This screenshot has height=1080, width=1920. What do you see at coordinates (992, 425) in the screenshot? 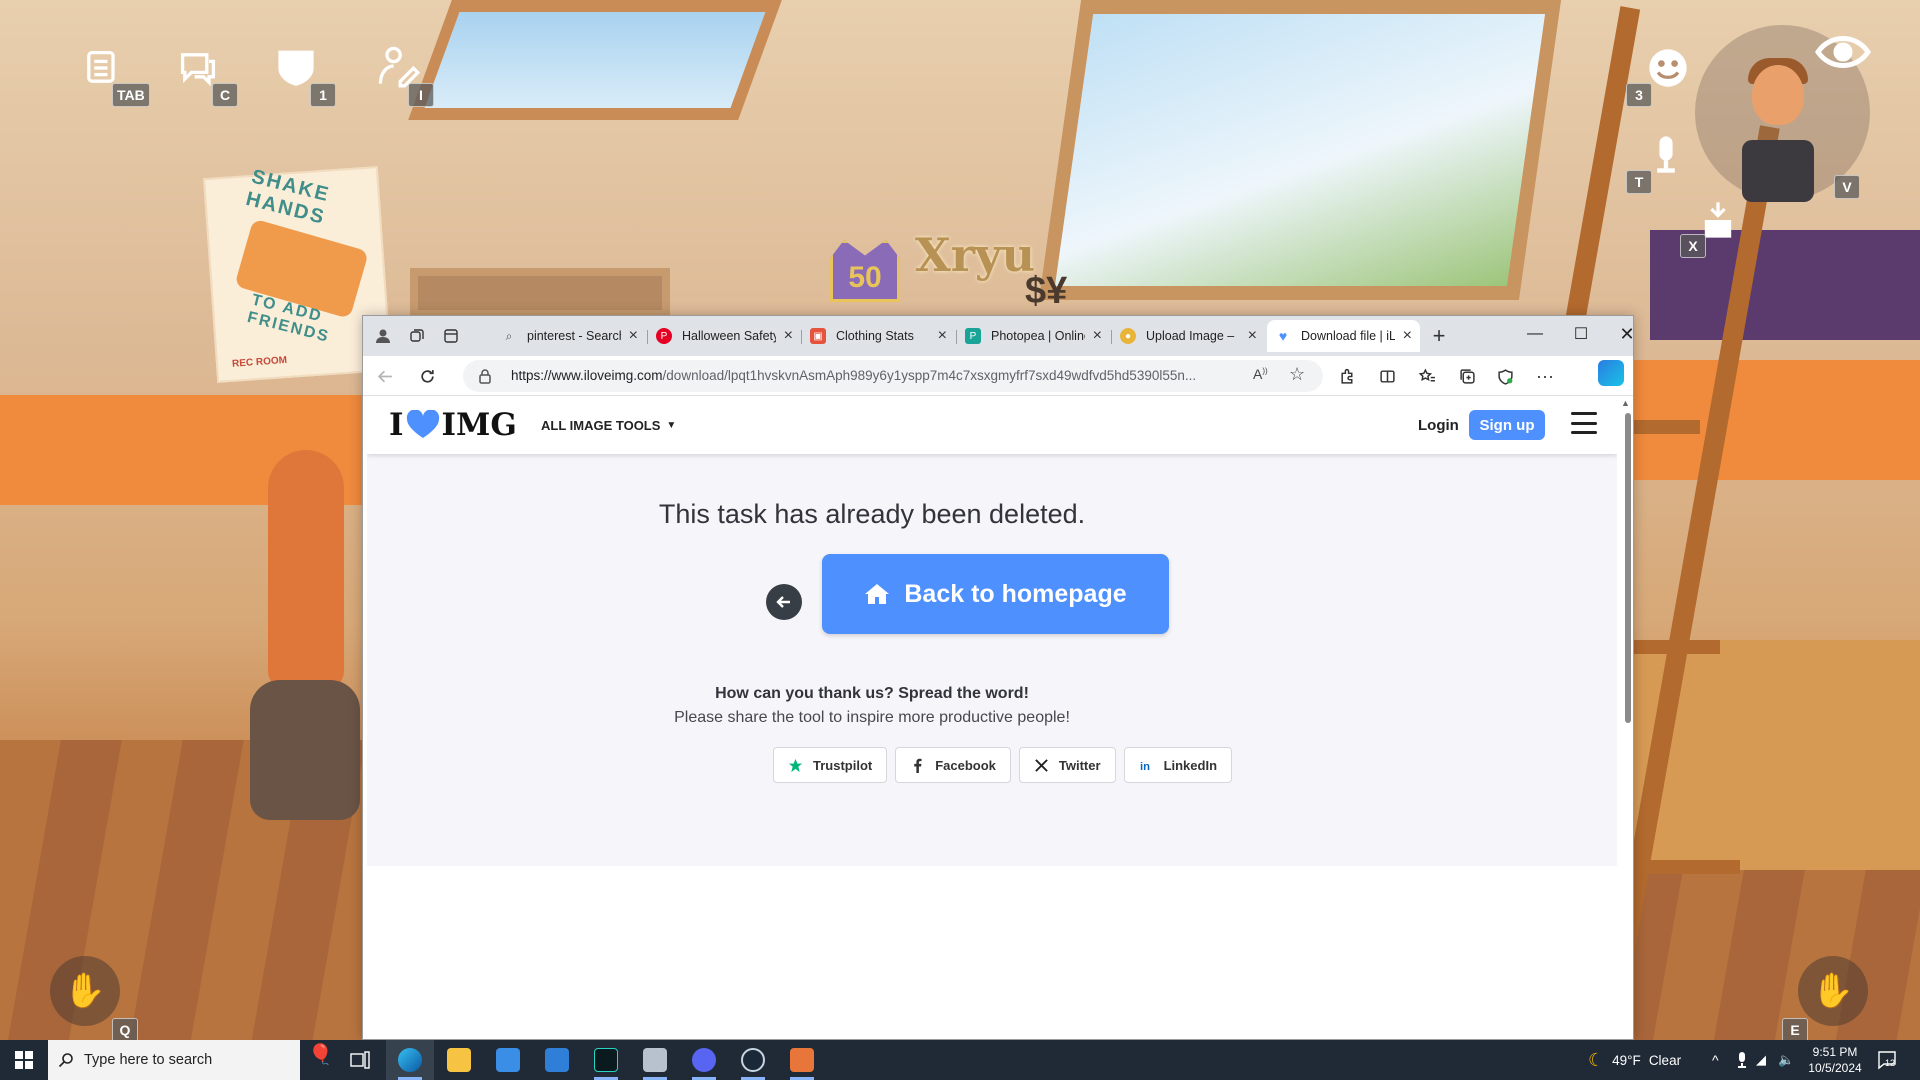
I see `site-header: I IMG ALL IMAGE TOOLS ▼ Login Sign up` at bounding box center [992, 425].